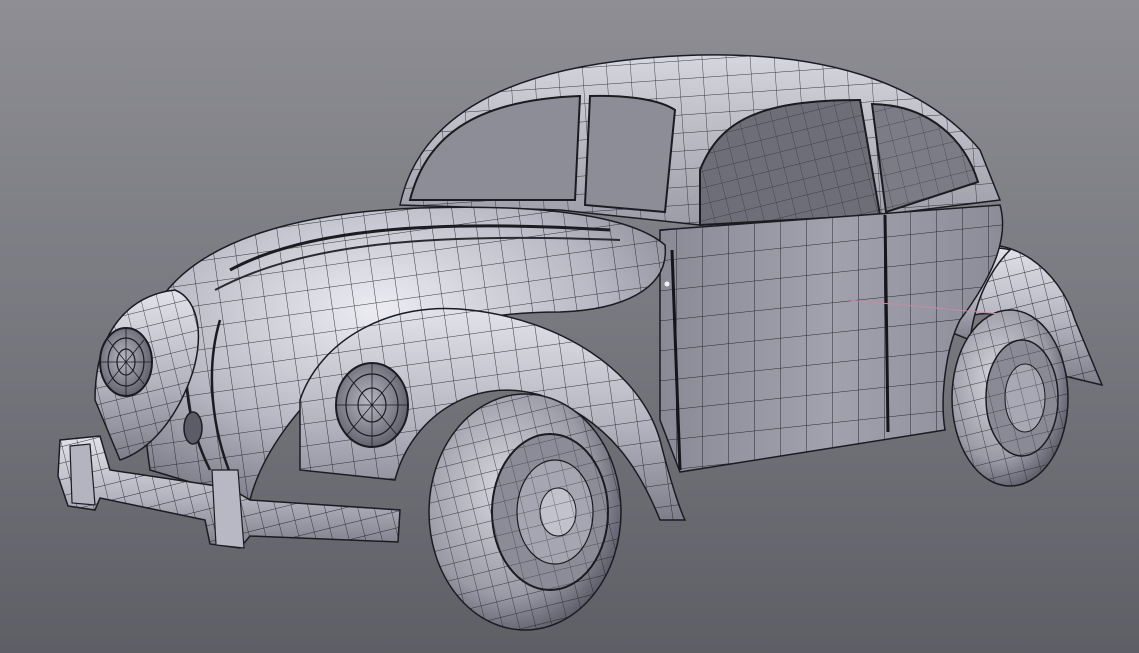  Describe the element at coordinates (542, 154) in the screenshot. I see `windshield` at that location.